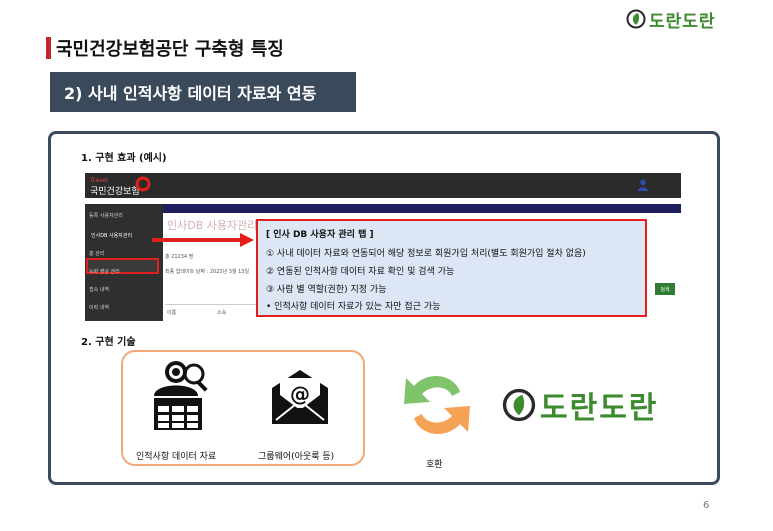  I want to click on brand-logo-top: 도란도란, so click(671, 19).